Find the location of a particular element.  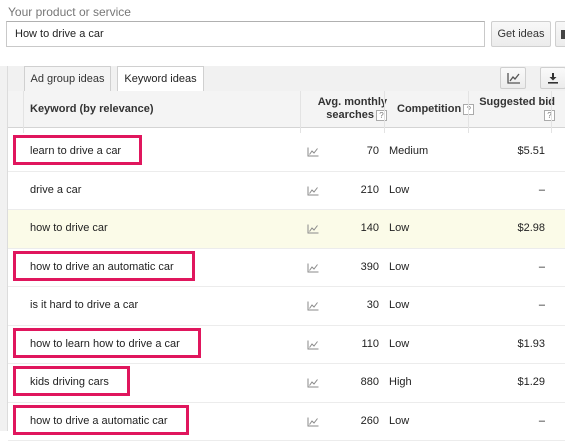

keyword-cell: how to drive car is located at coordinates (69, 228).